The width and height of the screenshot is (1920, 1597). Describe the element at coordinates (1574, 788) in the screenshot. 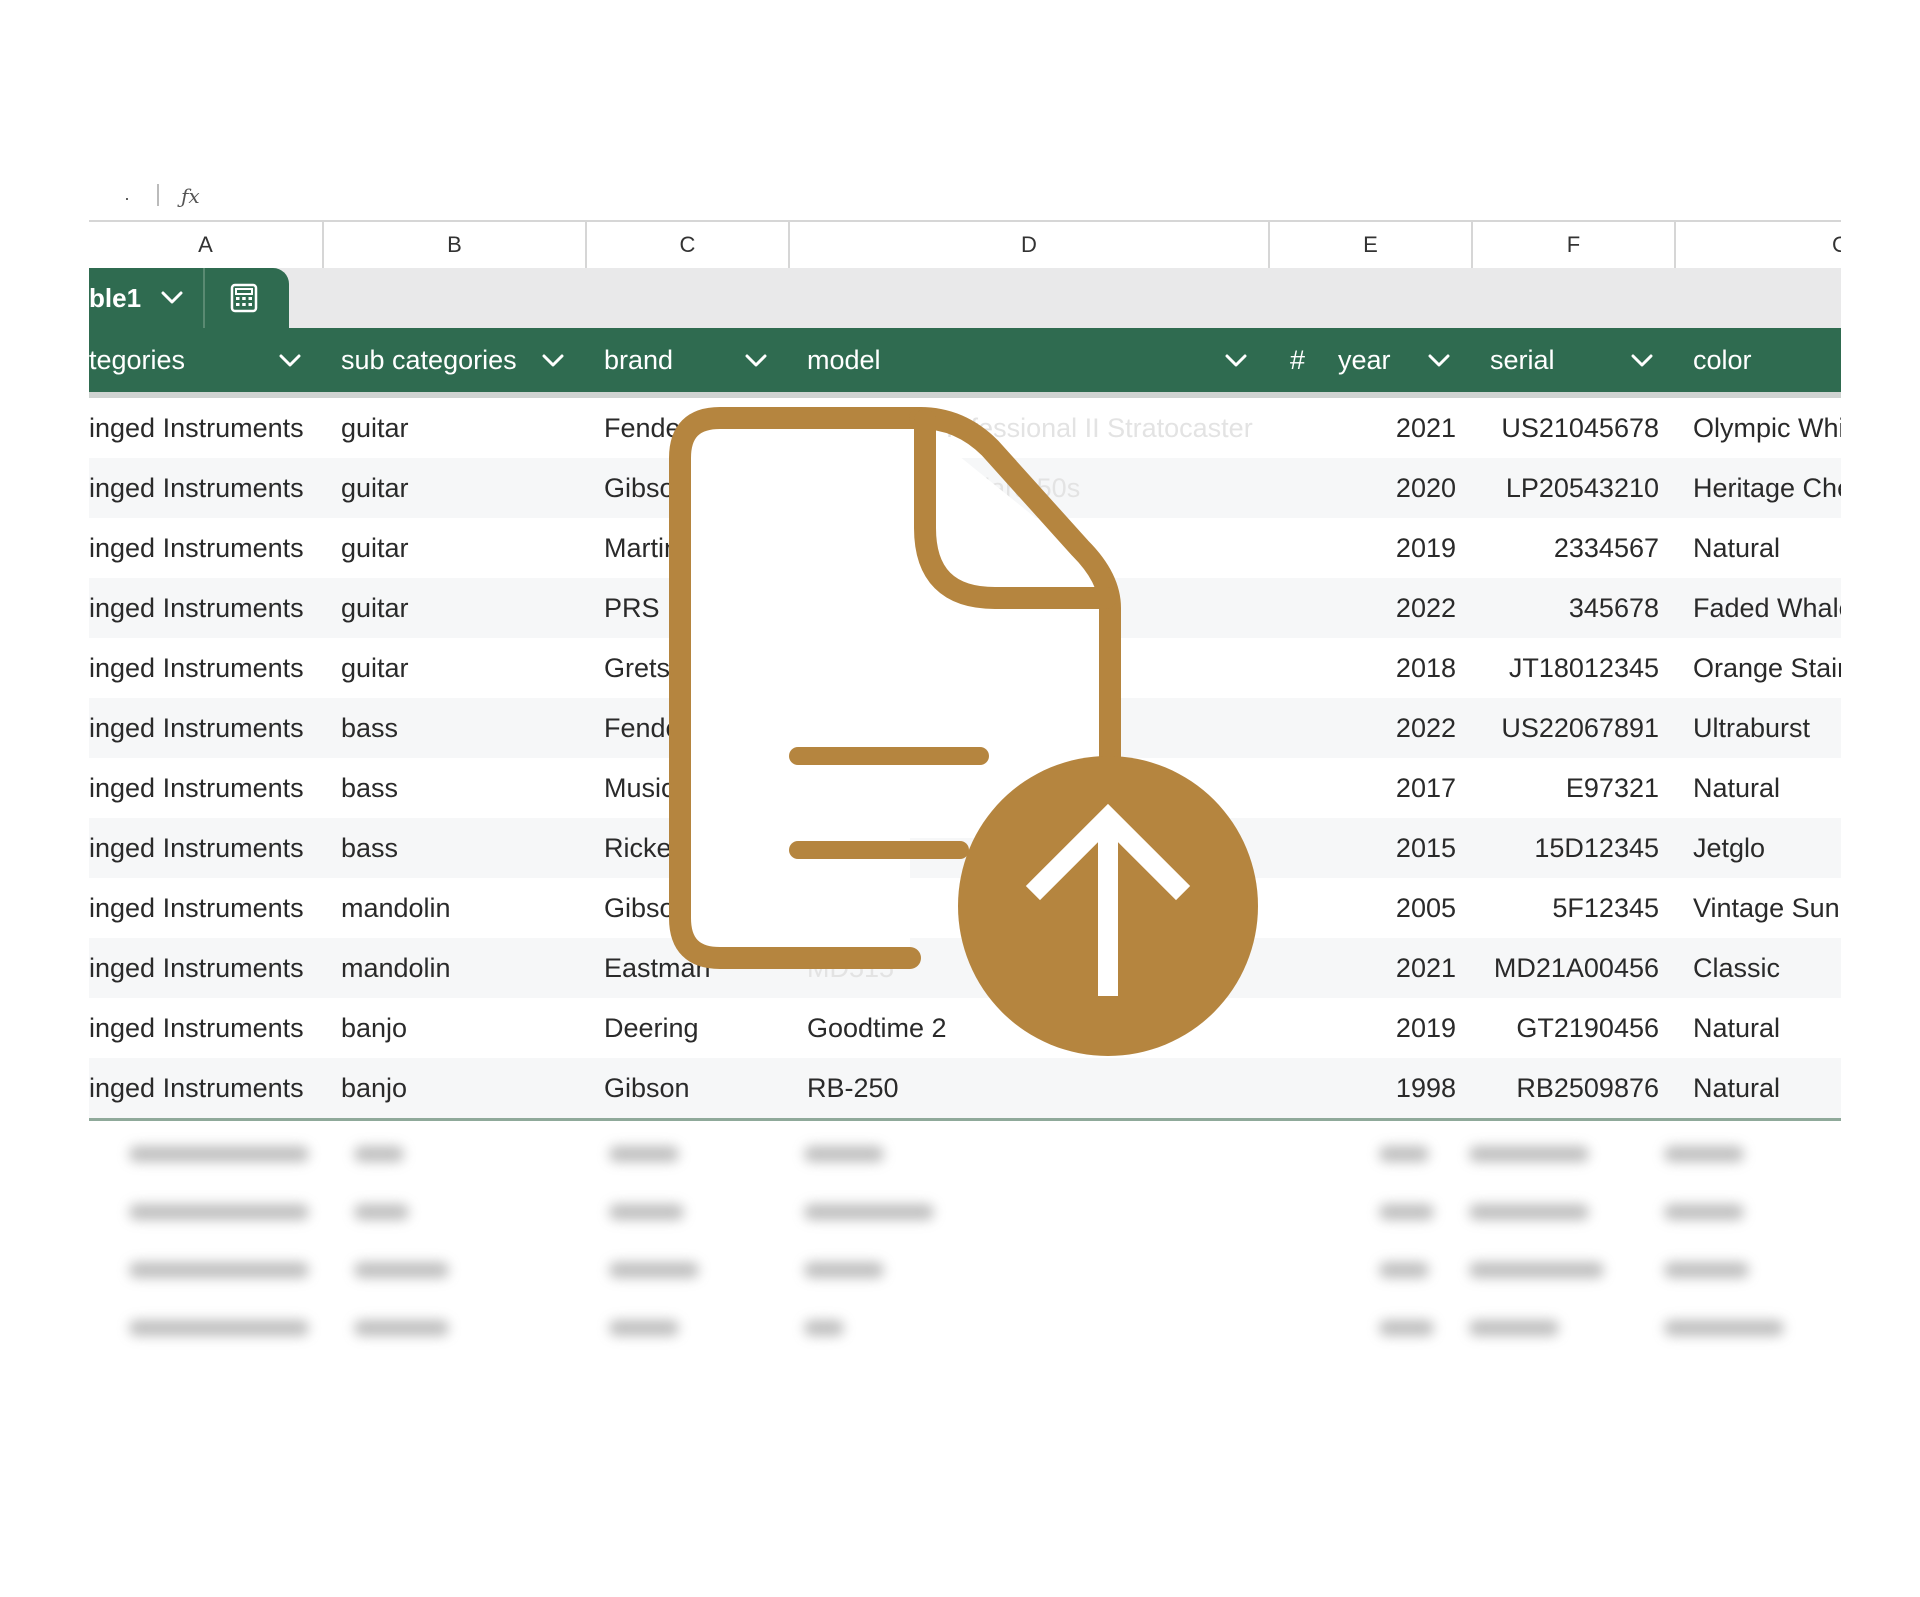

I see `cell-serial: E97321` at that location.